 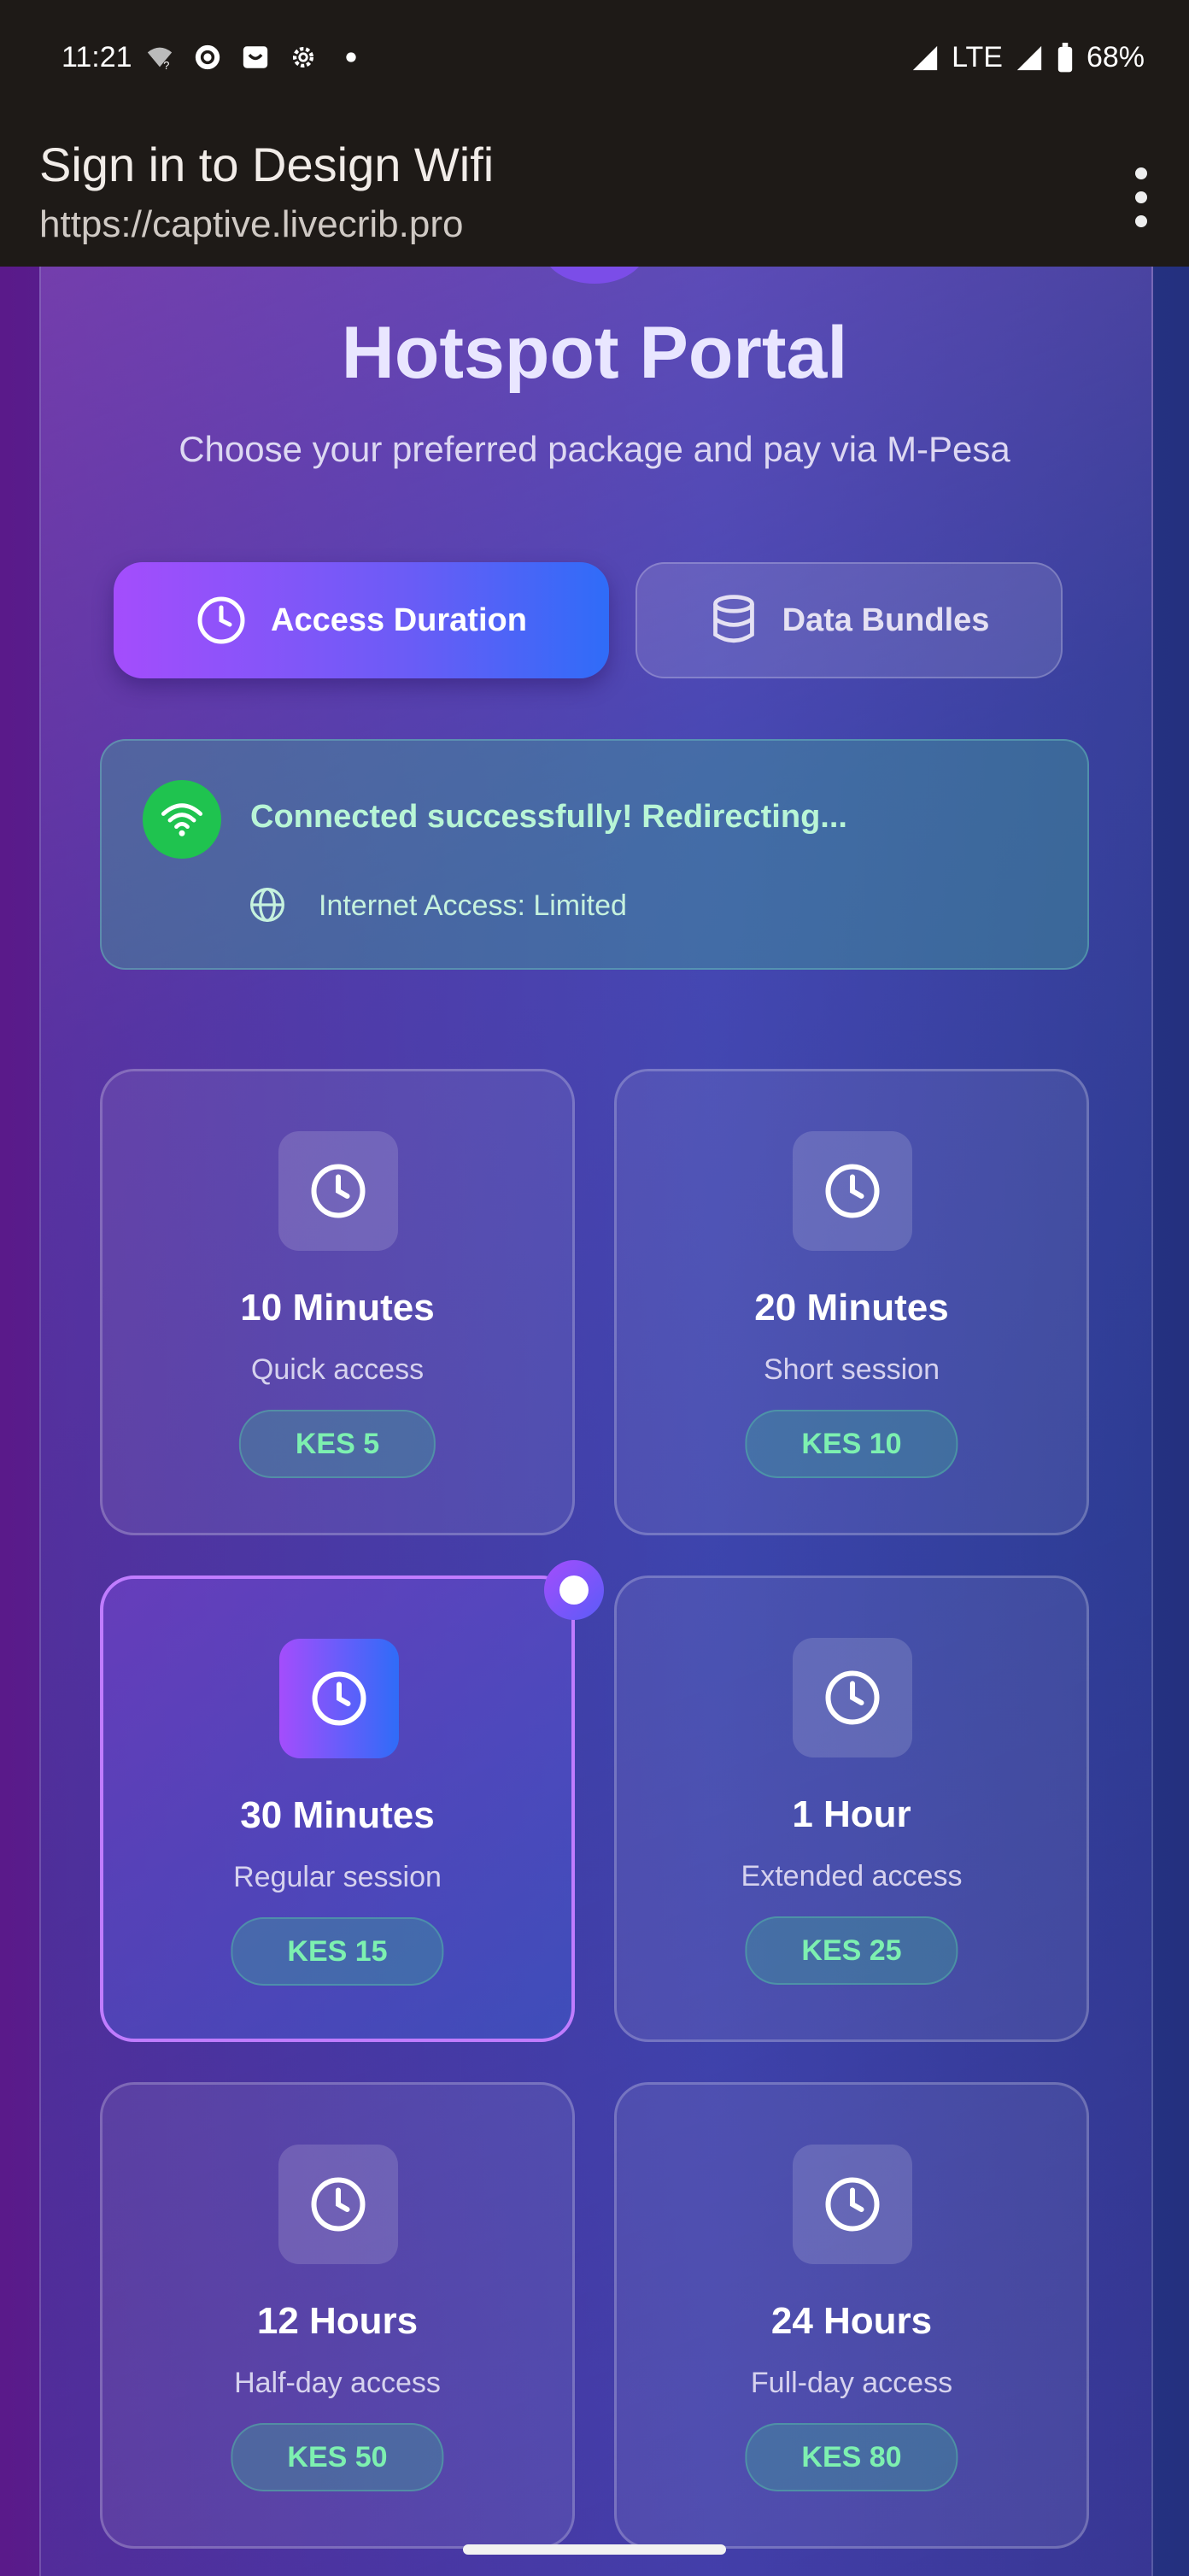 I want to click on tab-data-bundles: Data Bundles, so click(x=849, y=620).